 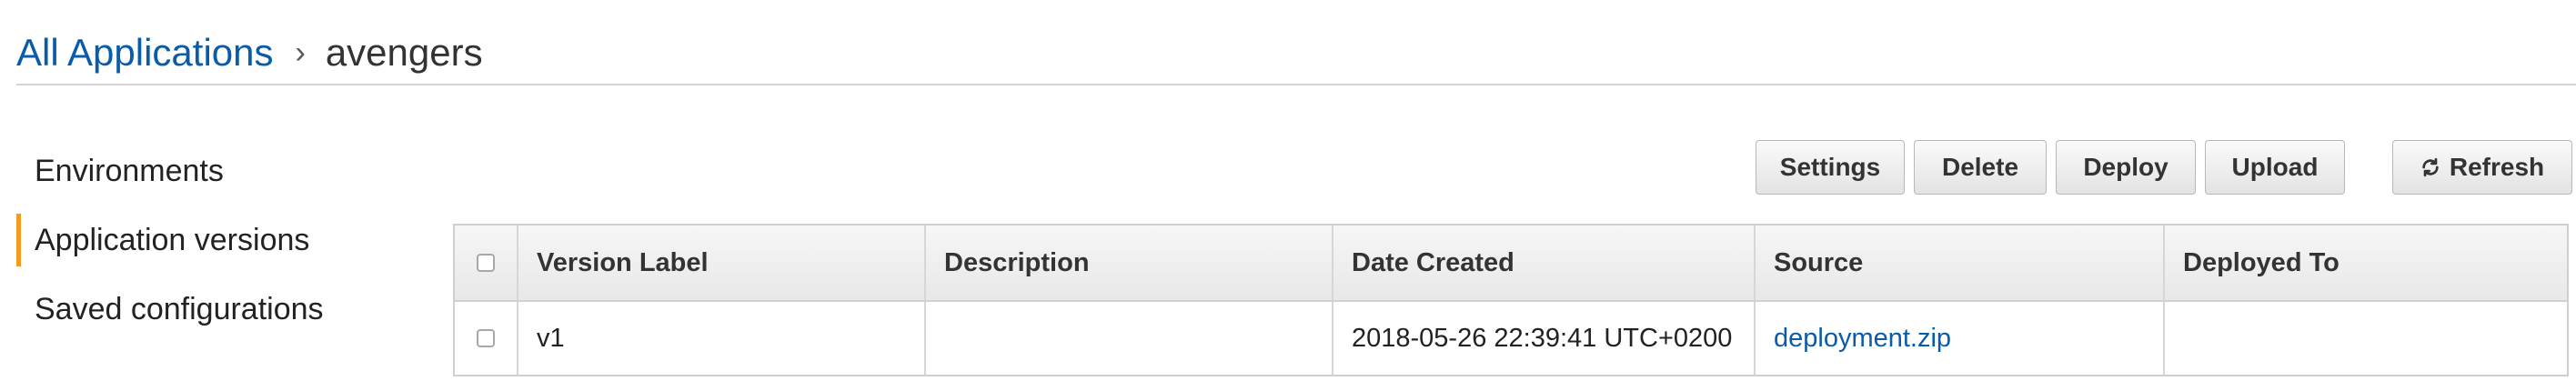 I want to click on deploy-button: Deploy, so click(x=2126, y=168).